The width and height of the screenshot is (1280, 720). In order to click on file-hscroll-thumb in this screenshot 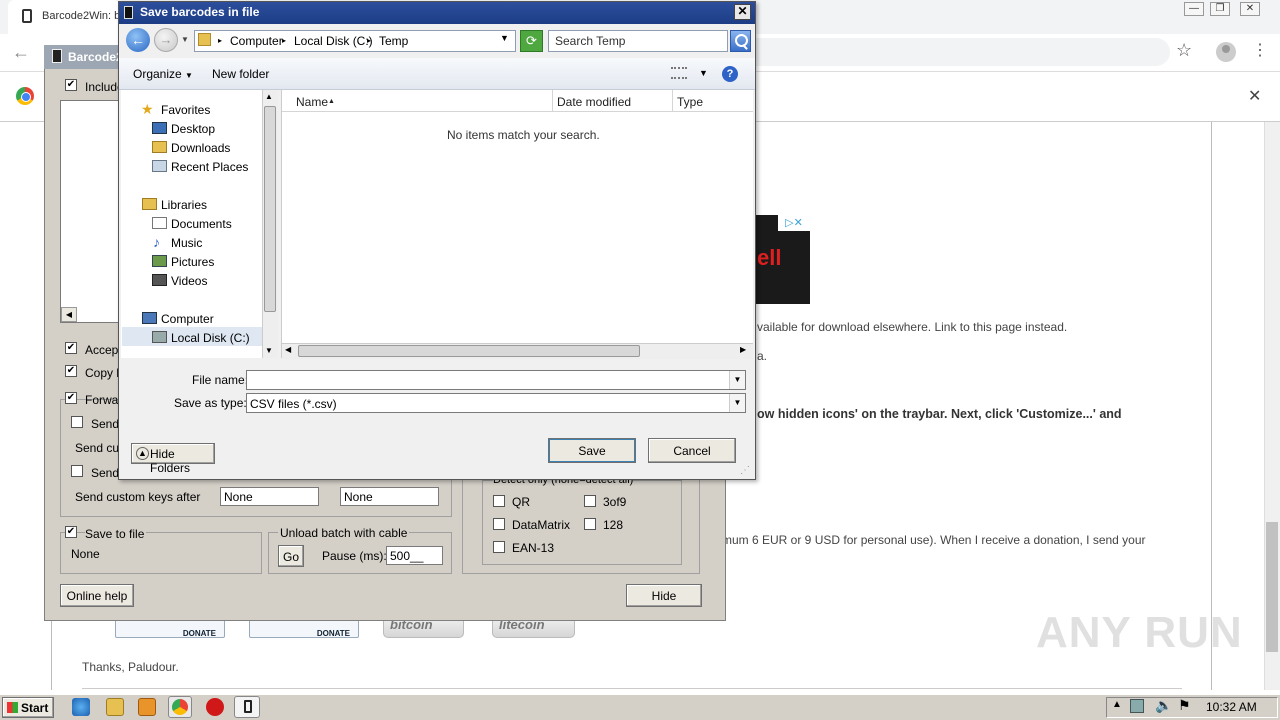, I will do `click(469, 351)`.